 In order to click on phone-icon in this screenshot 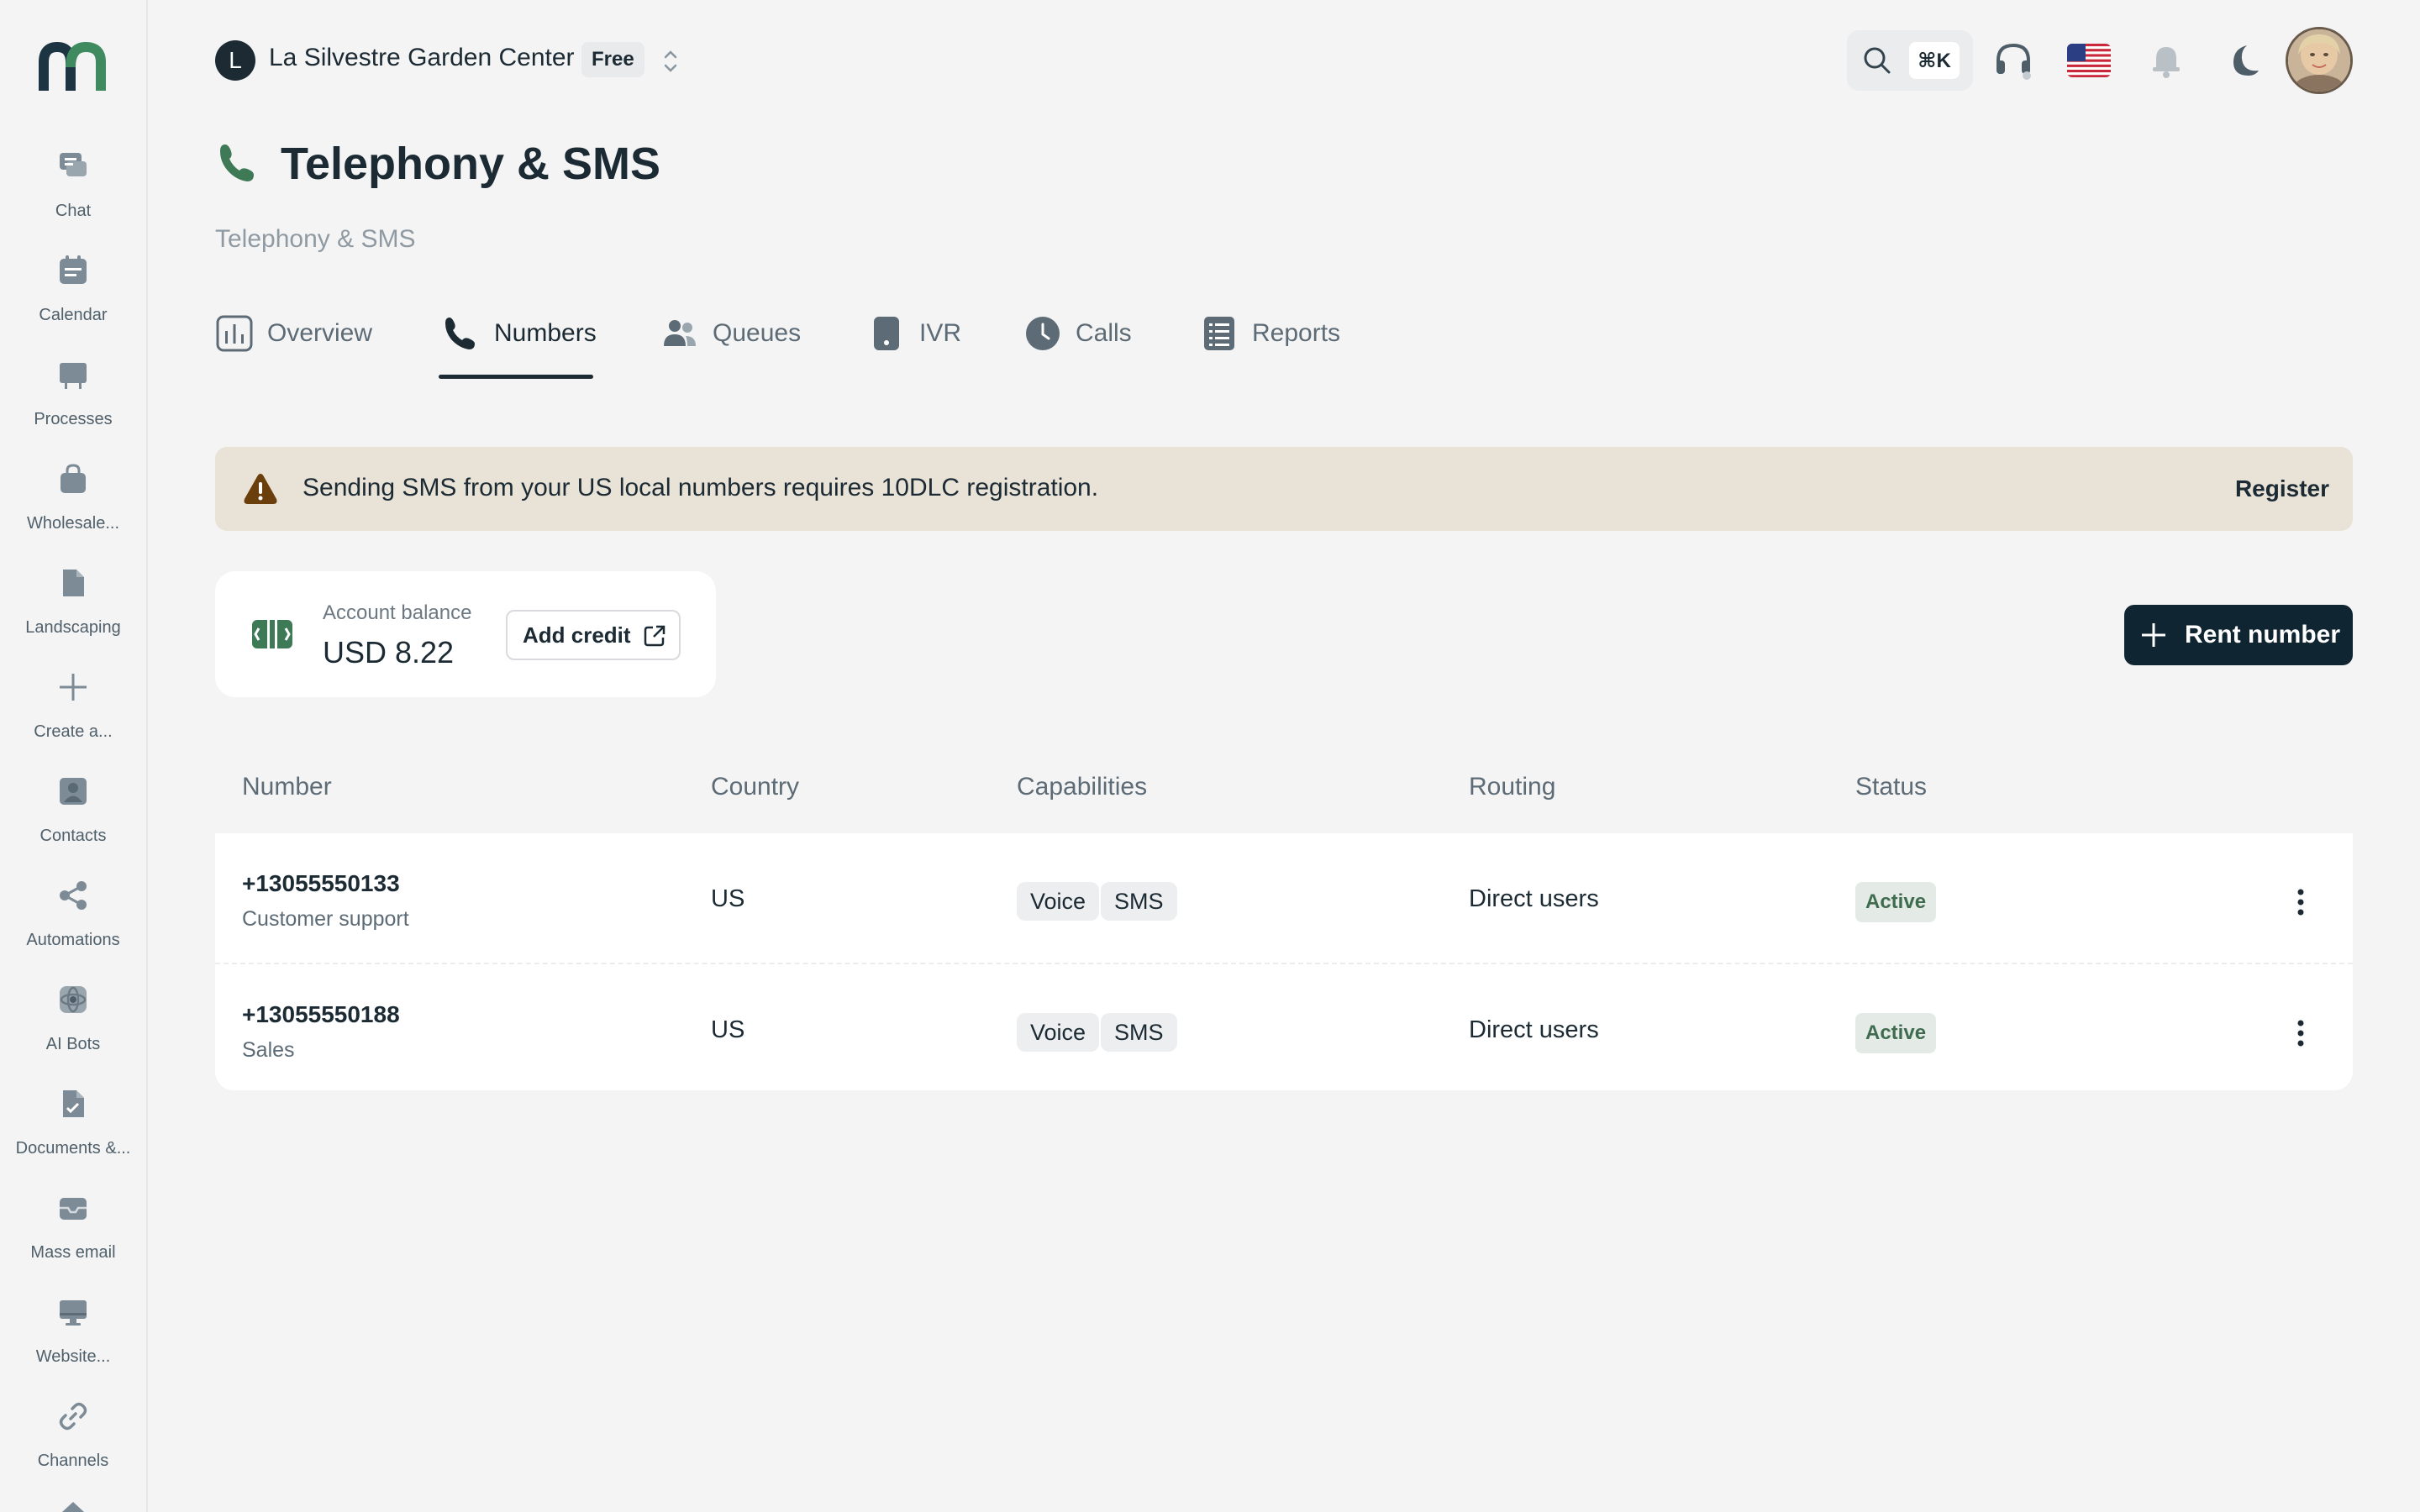, I will do `click(237, 162)`.